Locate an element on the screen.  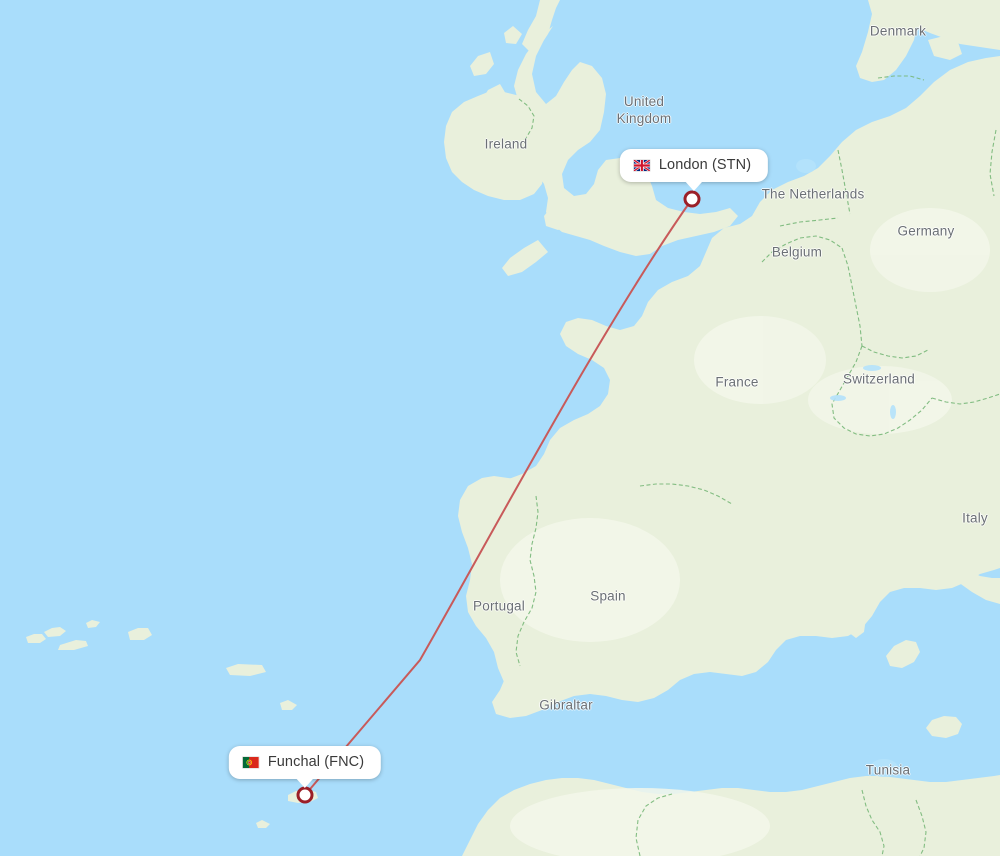
shading-france is located at coordinates (760, 360).